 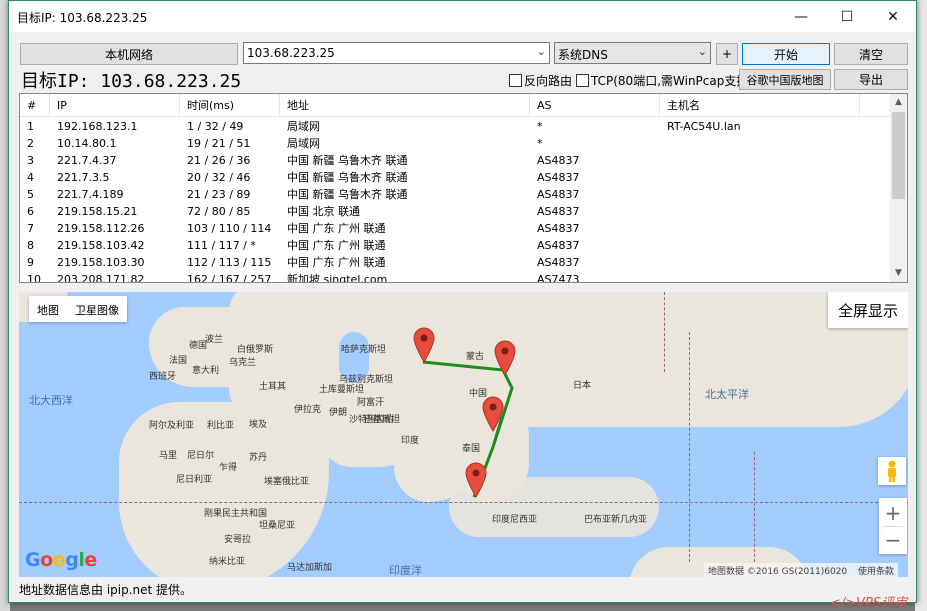 I want to click on table-cell: 19 / 21 / 51, so click(x=219, y=143).